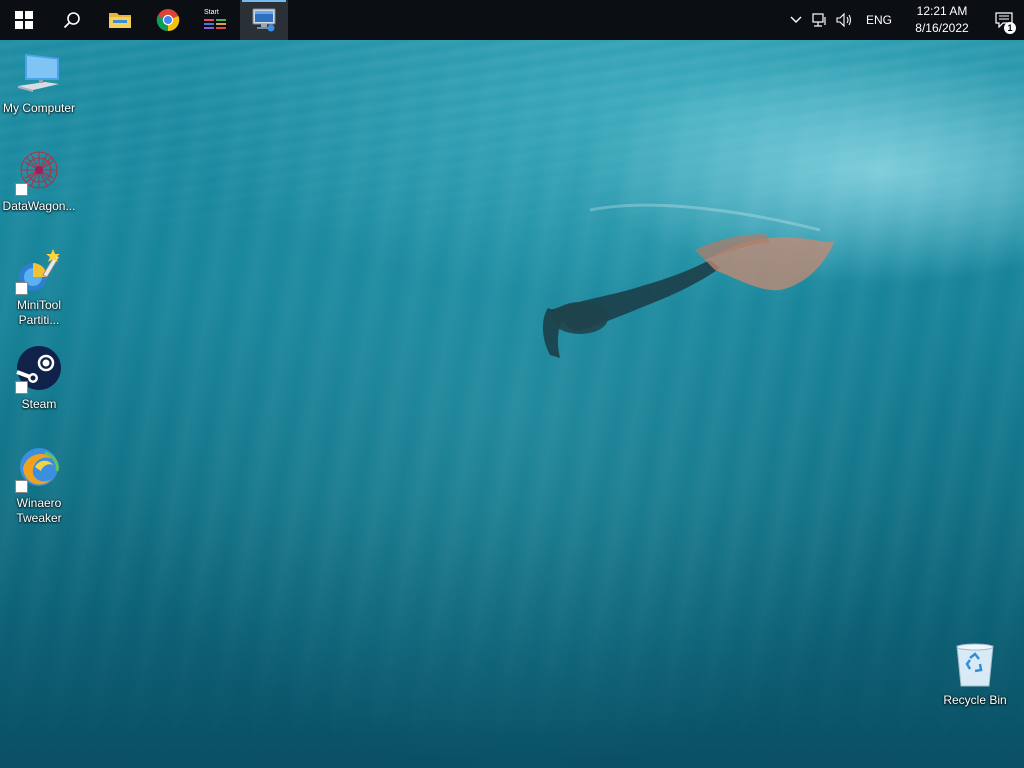 The height and width of the screenshot is (768, 1024). What do you see at coordinates (211, 12) in the screenshot?
I see `start-app-label: Start` at bounding box center [211, 12].